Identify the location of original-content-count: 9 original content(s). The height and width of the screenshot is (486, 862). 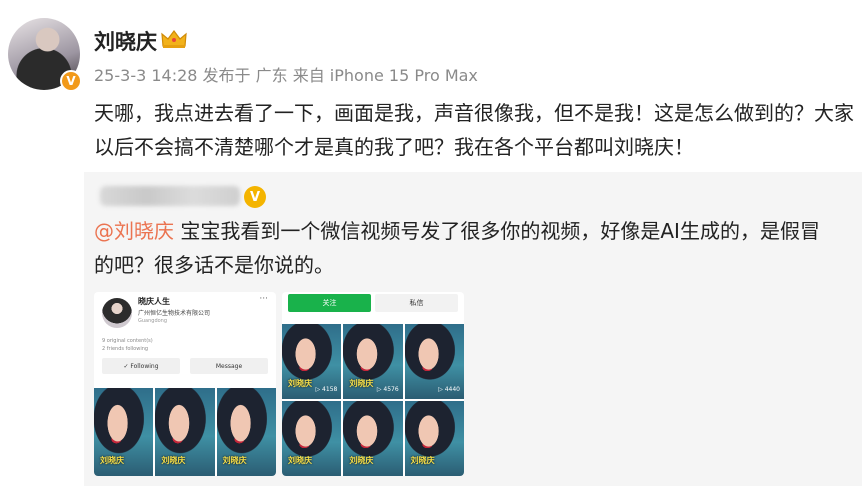
(127, 341).